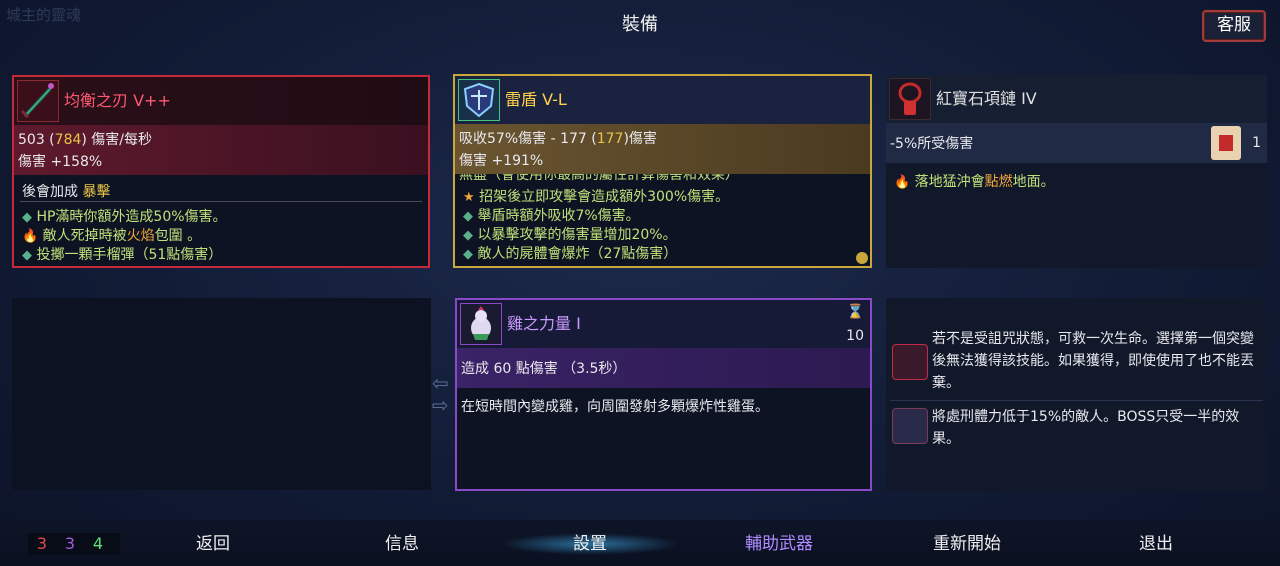 The image size is (1280, 566). Describe the element at coordinates (932, 144) in the screenshot. I see `amulet-stat: -5%所受傷害` at that location.